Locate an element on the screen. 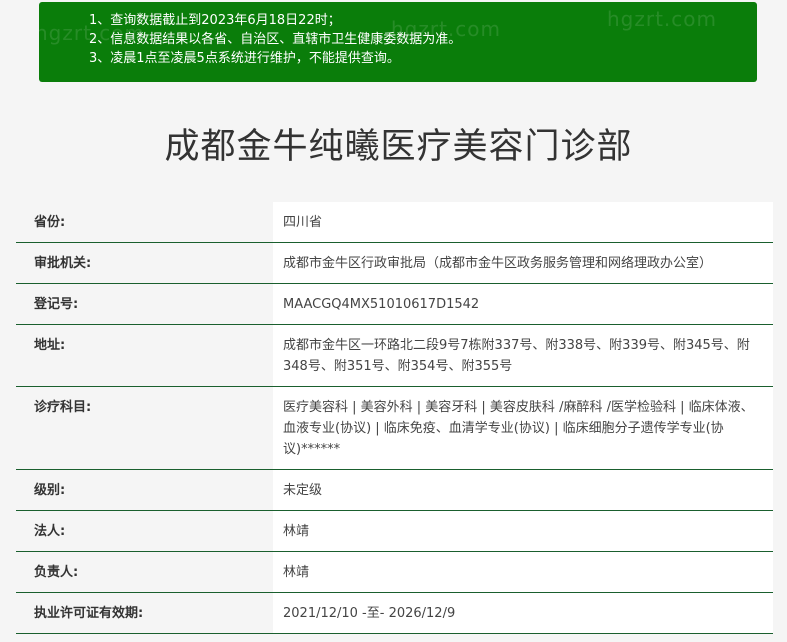  field-label: 执业许可证有效期: is located at coordinates (144, 613).